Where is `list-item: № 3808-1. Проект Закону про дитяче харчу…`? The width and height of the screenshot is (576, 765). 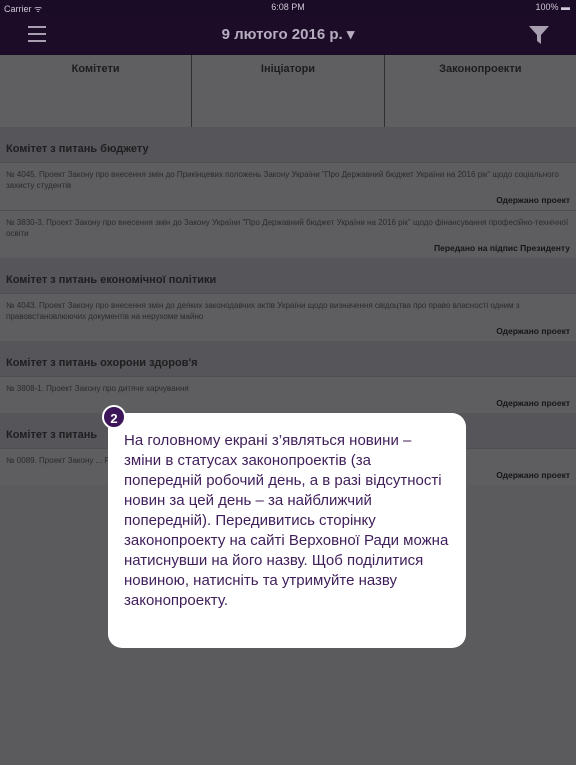
list-item: № 3808-1. Проект Закону про дитяче харчу… is located at coordinates (288, 394).